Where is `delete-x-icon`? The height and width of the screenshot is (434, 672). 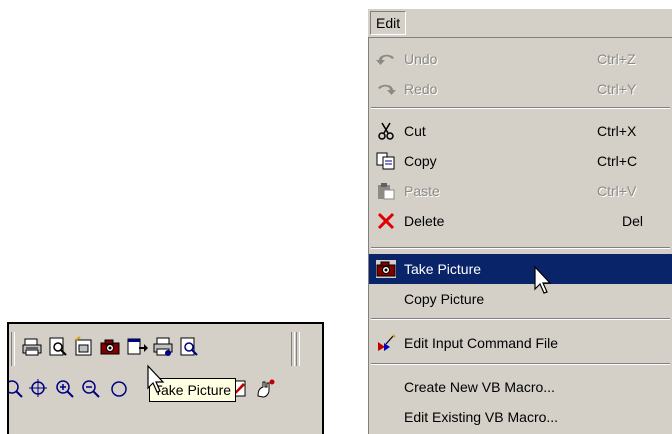
delete-x-icon is located at coordinates (386, 221).